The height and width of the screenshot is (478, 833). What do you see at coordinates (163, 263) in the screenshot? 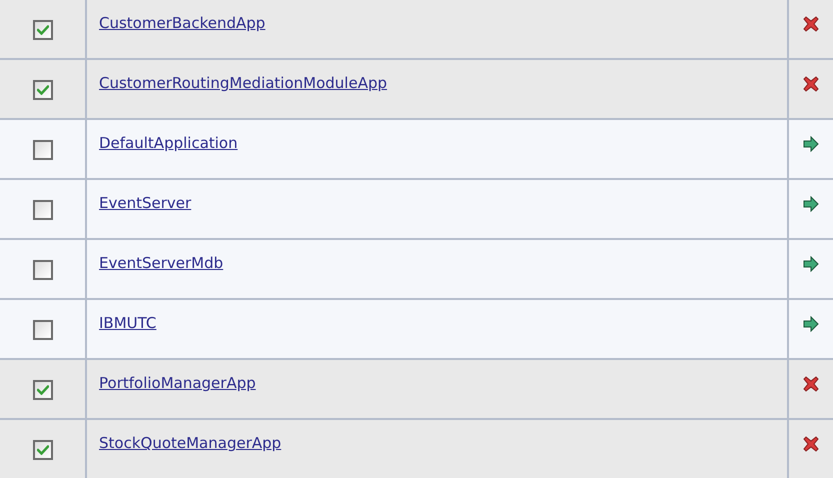
I see `application-link: EventServerMdb` at bounding box center [163, 263].